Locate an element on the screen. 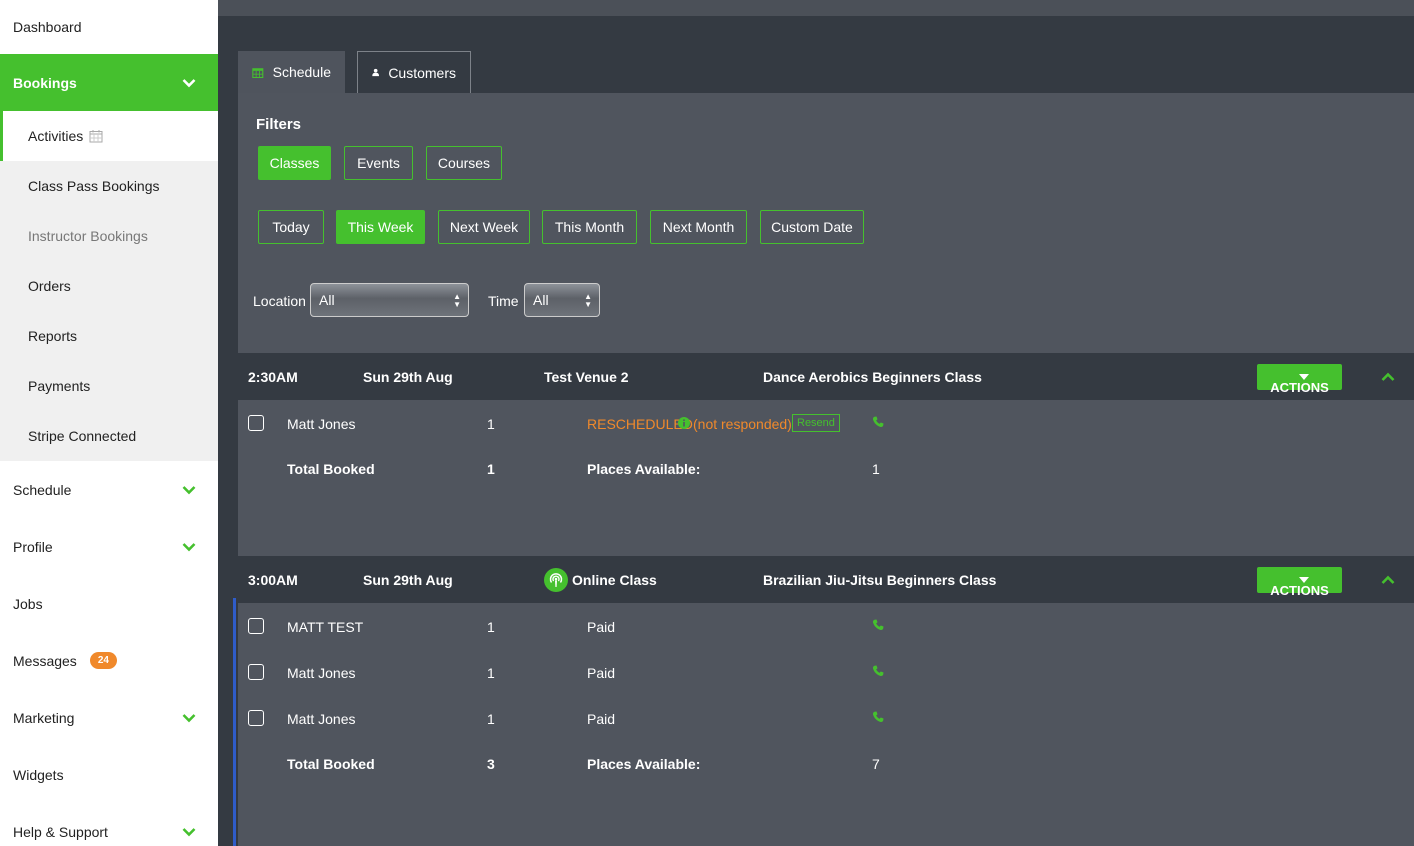 This screenshot has height=846, width=1414. nav-marketing: Marketing is located at coordinates (109, 717).